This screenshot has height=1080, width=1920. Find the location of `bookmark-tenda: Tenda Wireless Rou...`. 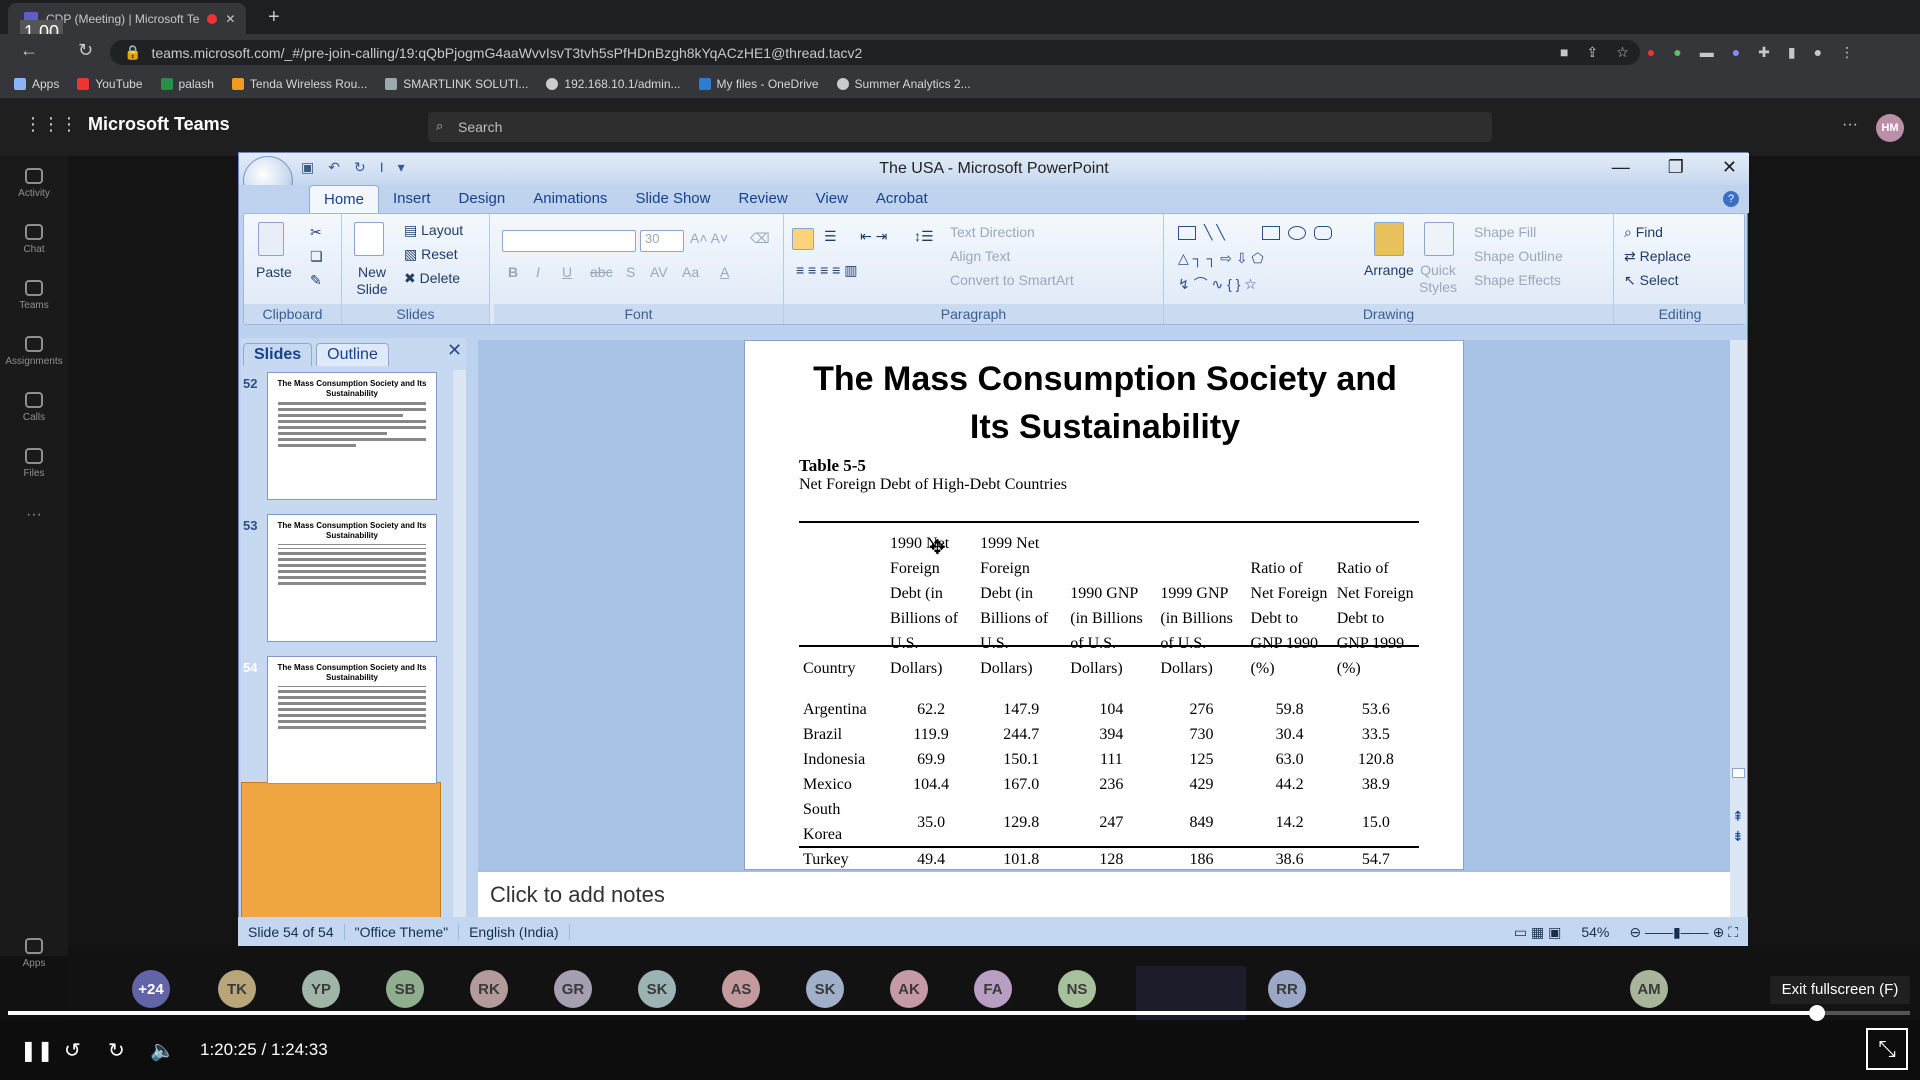

bookmark-tenda: Tenda Wireless Rou... is located at coordinates (299, 84).